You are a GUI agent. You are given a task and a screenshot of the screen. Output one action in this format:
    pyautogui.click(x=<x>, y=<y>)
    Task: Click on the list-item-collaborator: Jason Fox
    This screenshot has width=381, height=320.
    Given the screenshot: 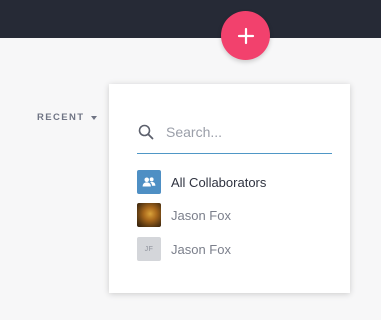 What is the action you would take?
    pyautogui.click(x=234, y=215)
    